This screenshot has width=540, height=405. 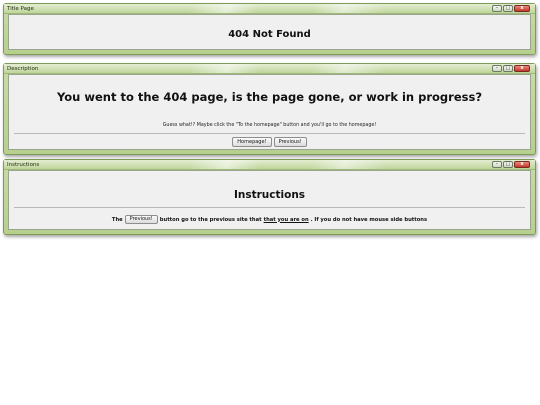 I want to click on instr-text-before: The, so click(x=117, y=219).